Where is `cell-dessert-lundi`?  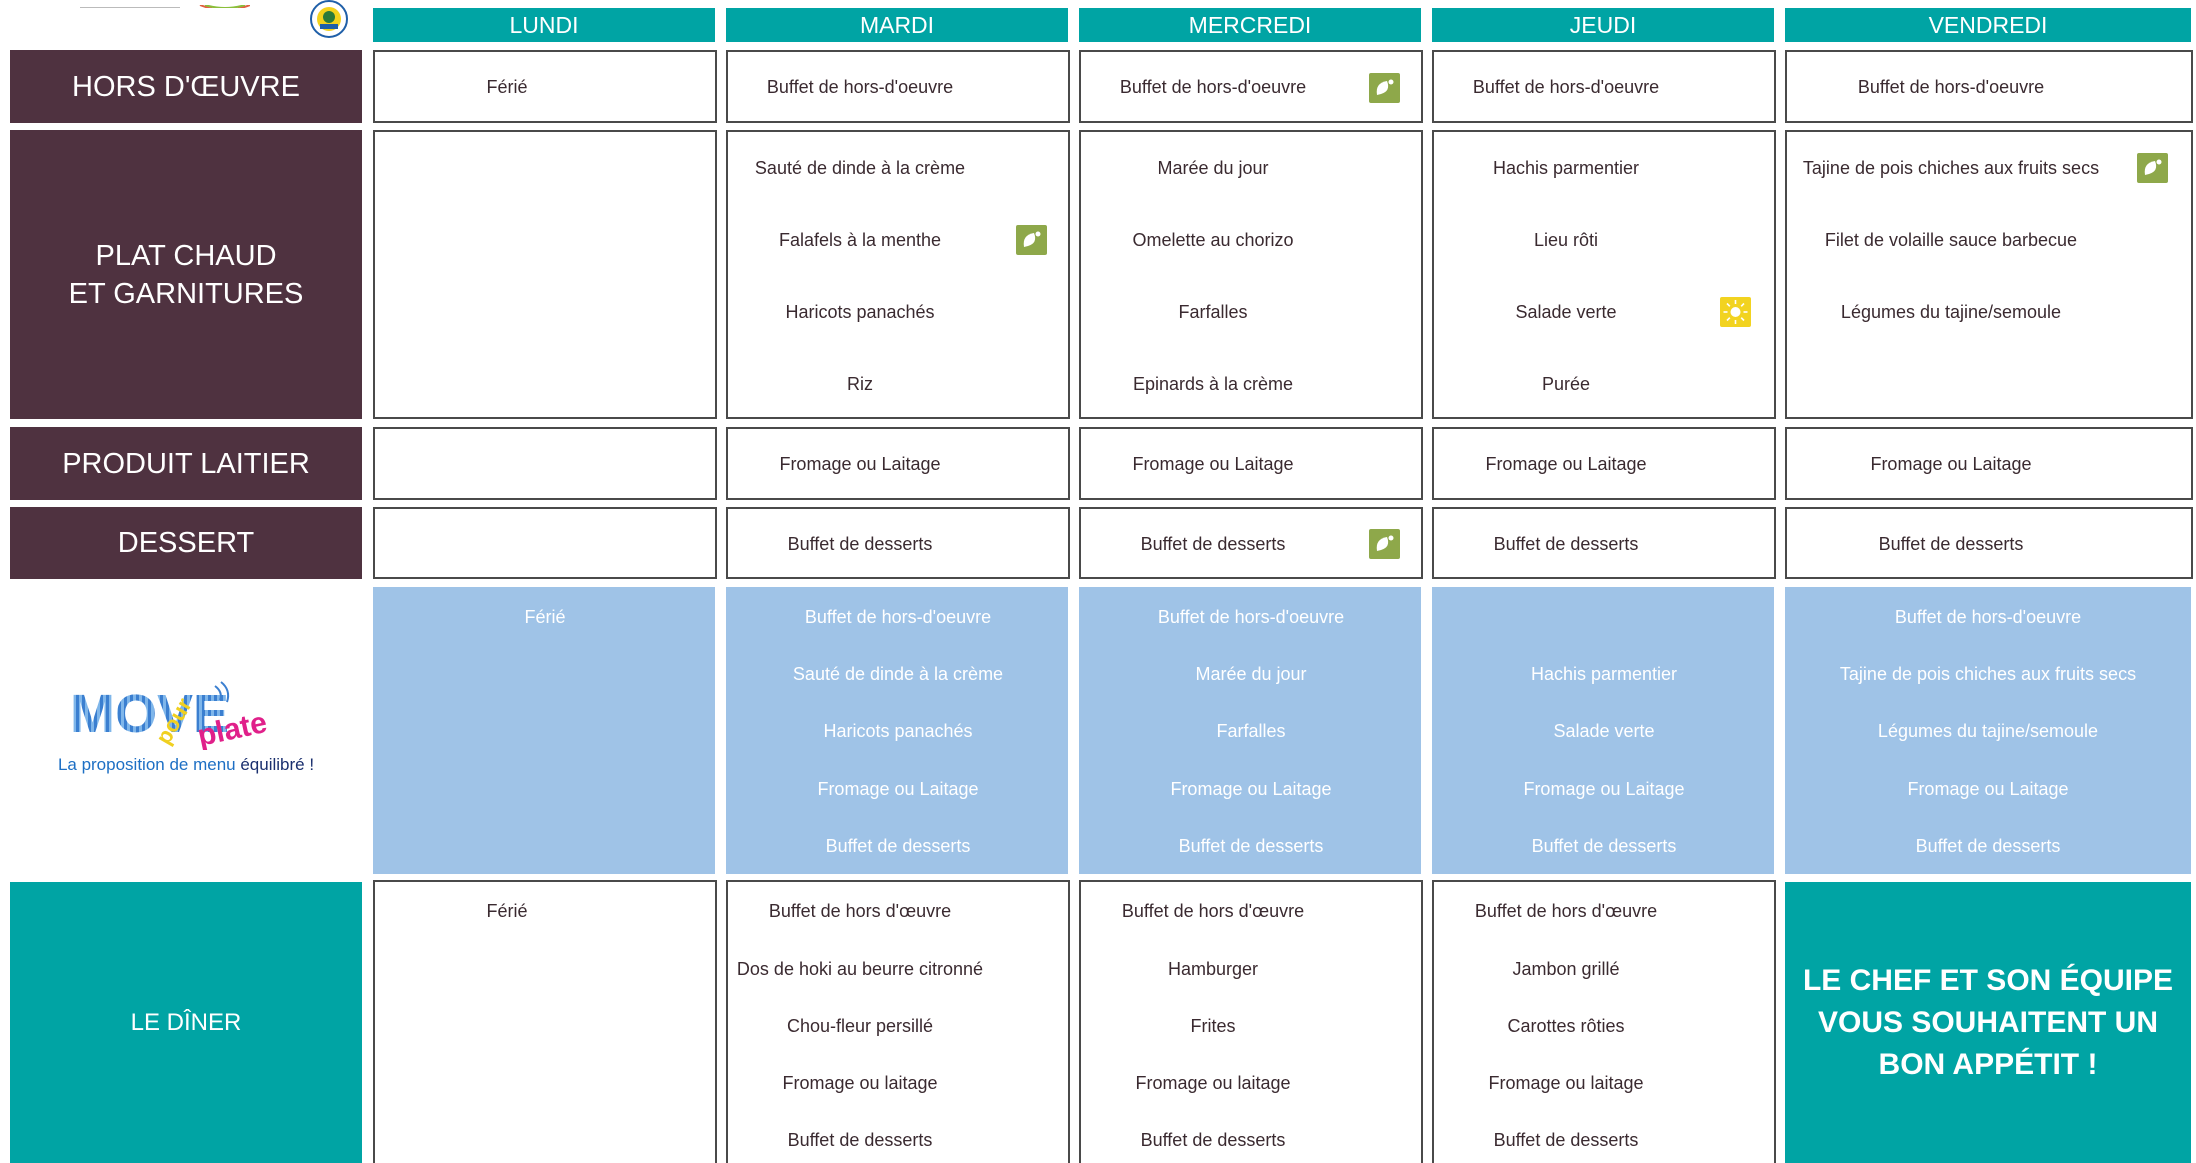 cell-dessert-lundi is located at coordinates (545, 543).